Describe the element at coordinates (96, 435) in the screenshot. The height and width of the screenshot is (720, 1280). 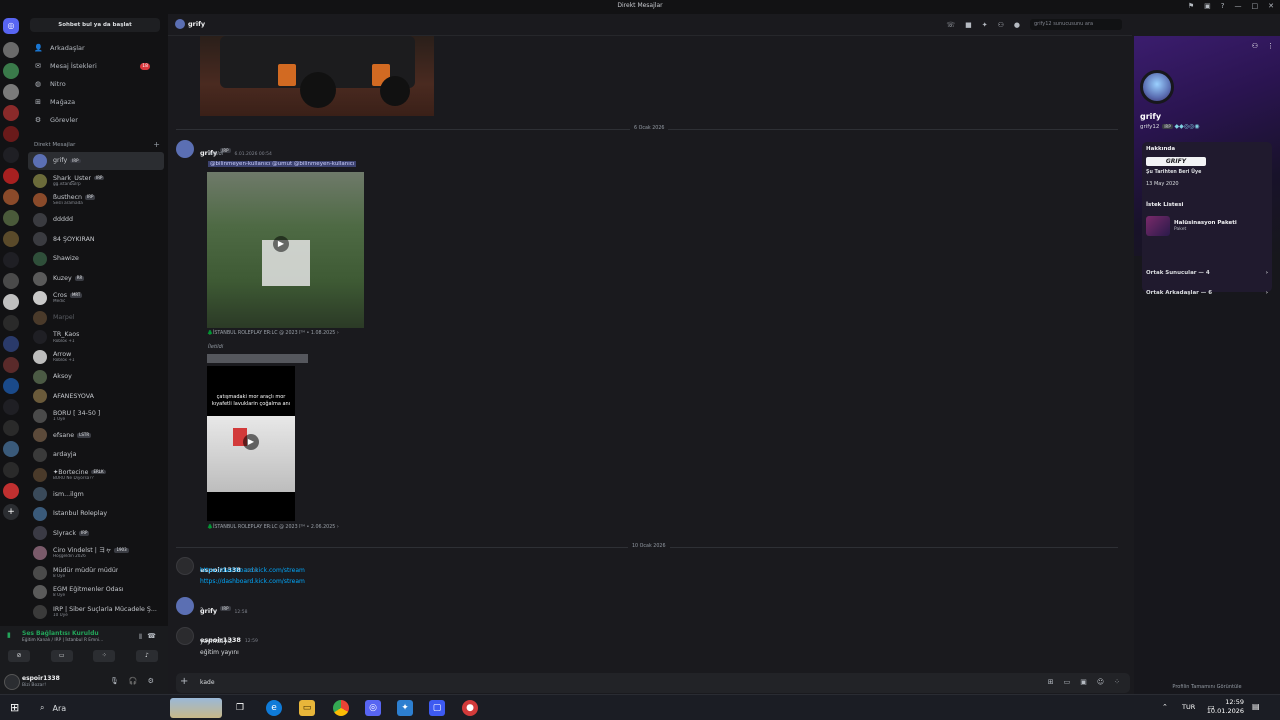
I see `dm-item: efsane LSTR` at that location.